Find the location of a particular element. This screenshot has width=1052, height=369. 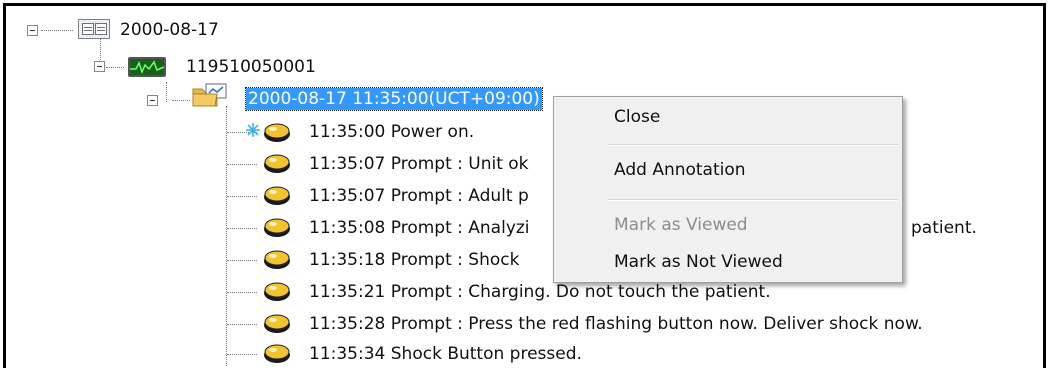

tree-node-date: 2000-08-17 is located at coordinates (169, 30).